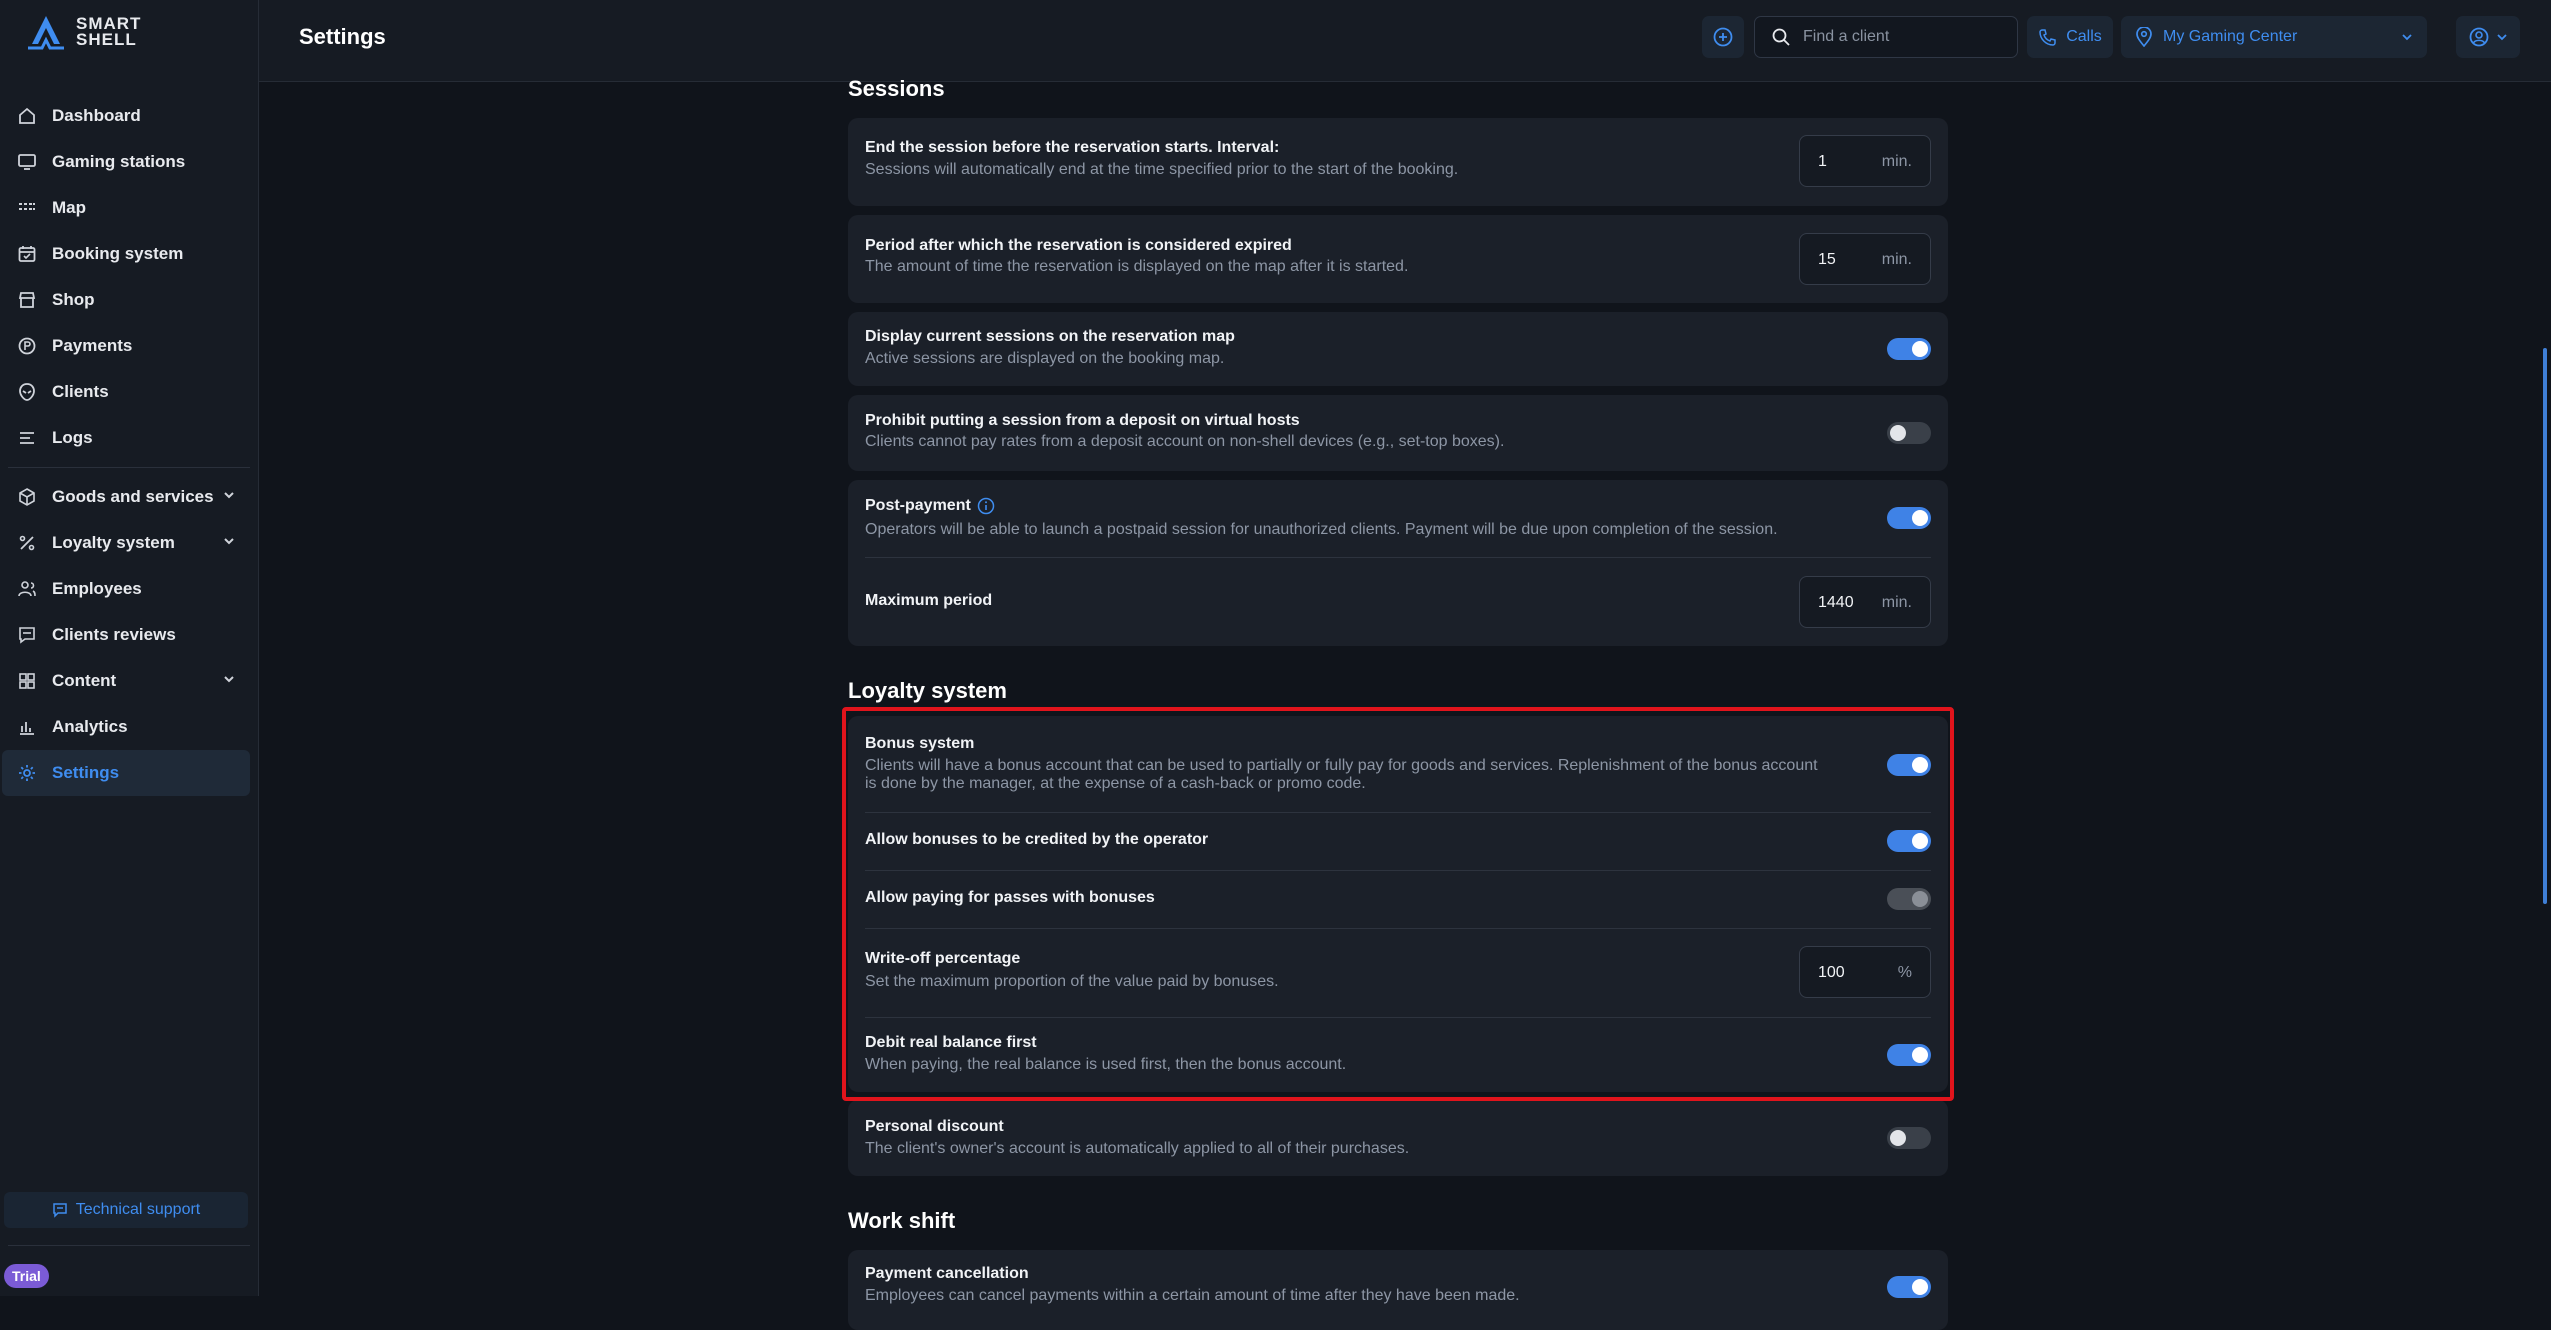 This screenshot has height=1330, width=2551. Describe the element at coordinates (129, 467) in the screenshot. I see `sidebar-divider` at that location.